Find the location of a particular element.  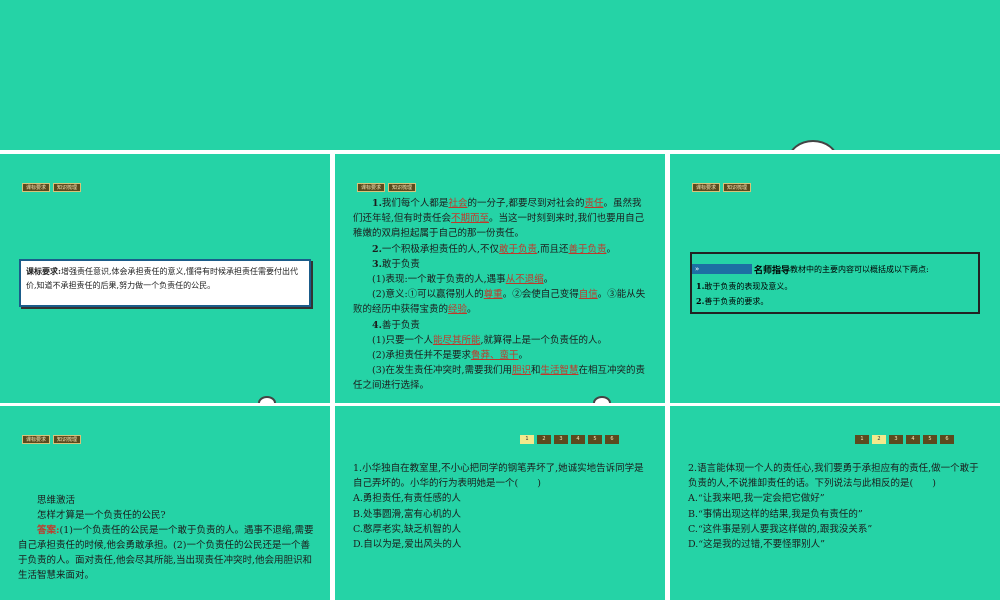

point-number: 2. is located at coordinates (377, 249).